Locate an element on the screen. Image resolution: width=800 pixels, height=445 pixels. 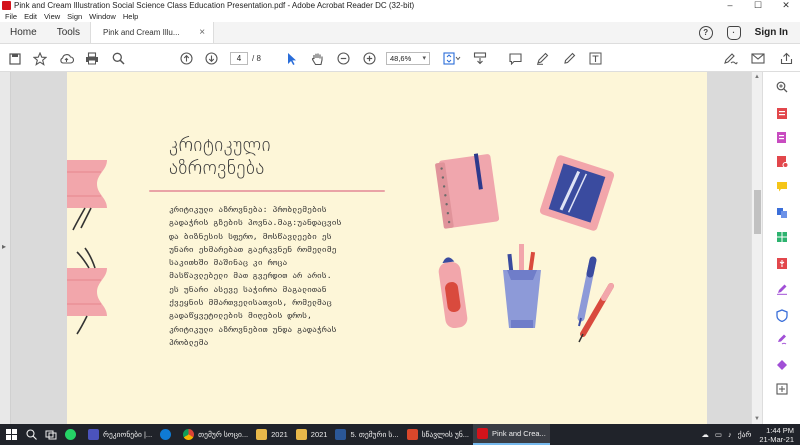
whatsapp-icon is located at coordinates (72, 434).